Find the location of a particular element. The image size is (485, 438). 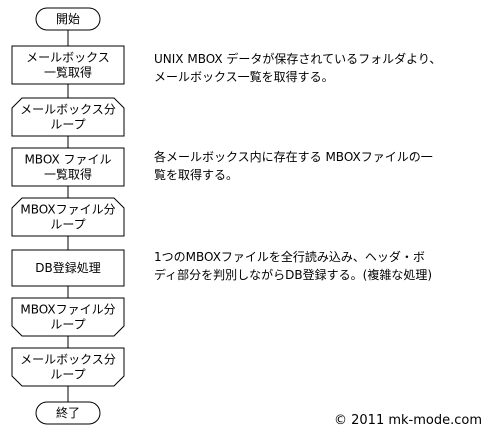

node-mailbox-loop-end: メールボックス分ループ is located at coordinates (68, 367).